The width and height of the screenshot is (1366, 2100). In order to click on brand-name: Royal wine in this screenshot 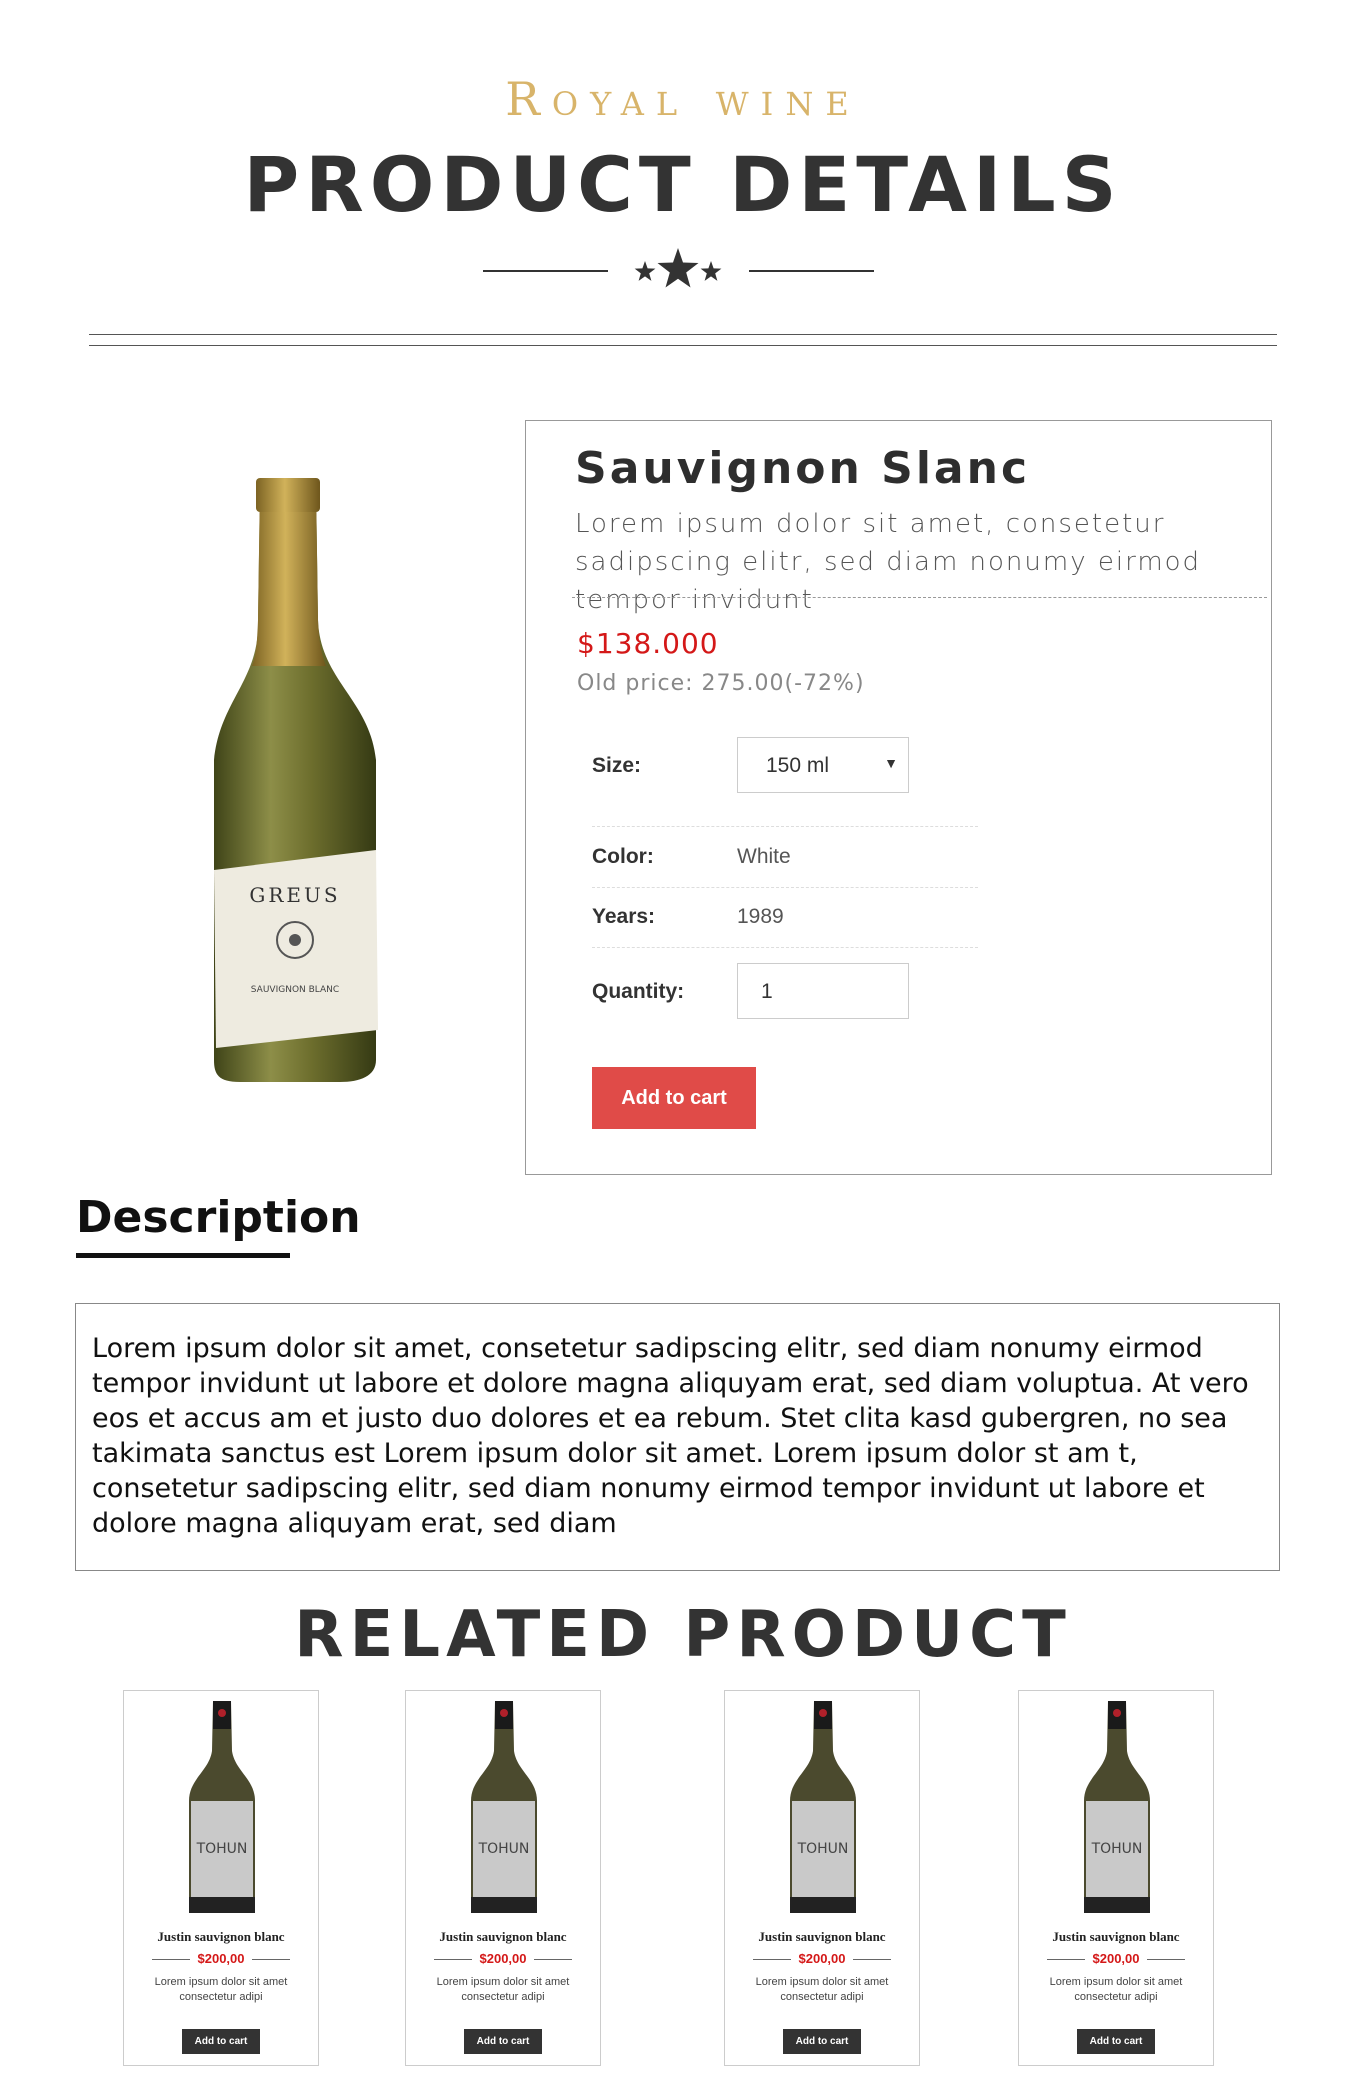, I will do `click(683, 99)`.